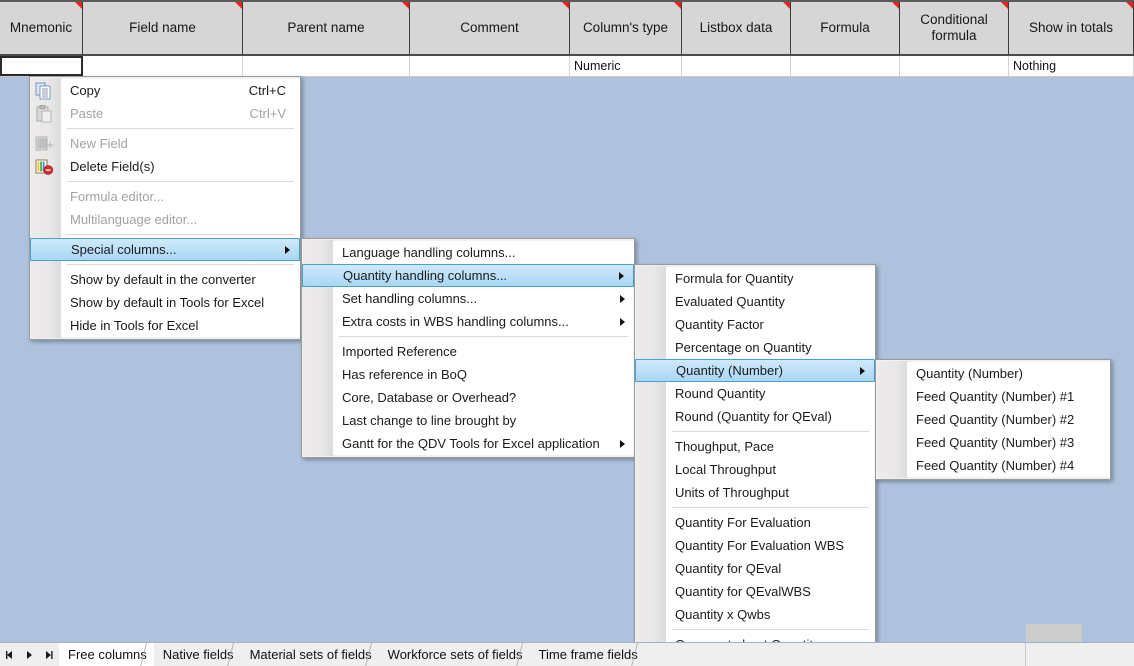 The width and height of the screenshot is (1134, 666). I want to click on column-header-label: Mnemonic, so click(41, 28).